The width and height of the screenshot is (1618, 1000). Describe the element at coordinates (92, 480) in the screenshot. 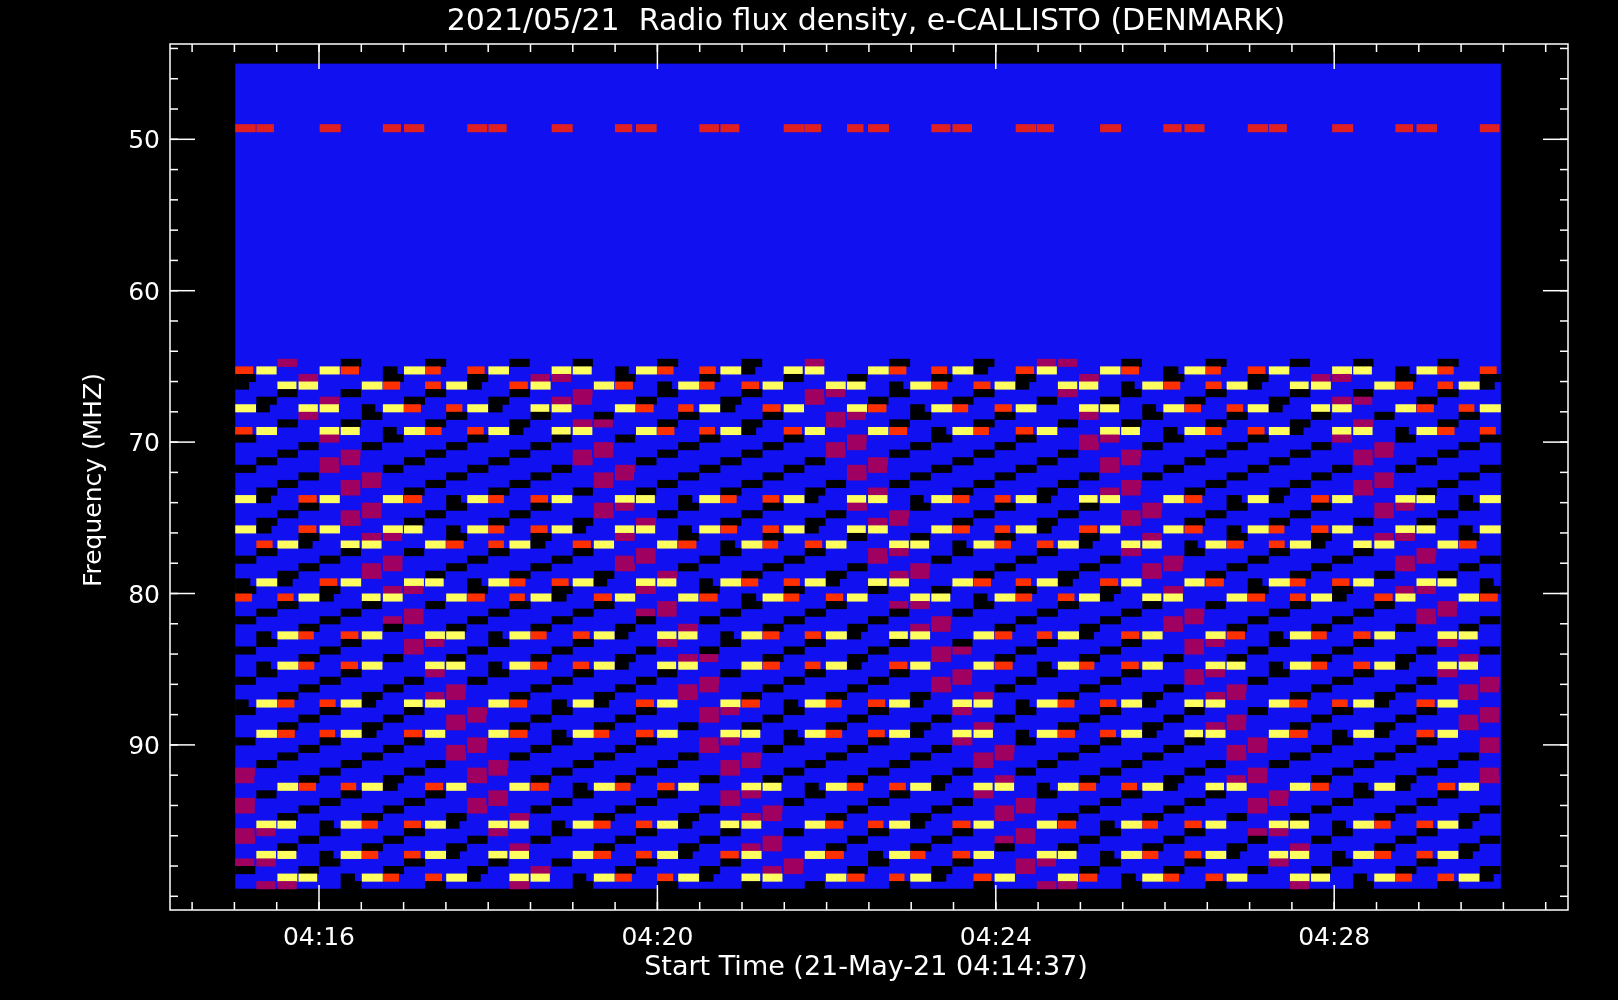

I see `y-axis-label: Frequency (MHZ)` at that location.